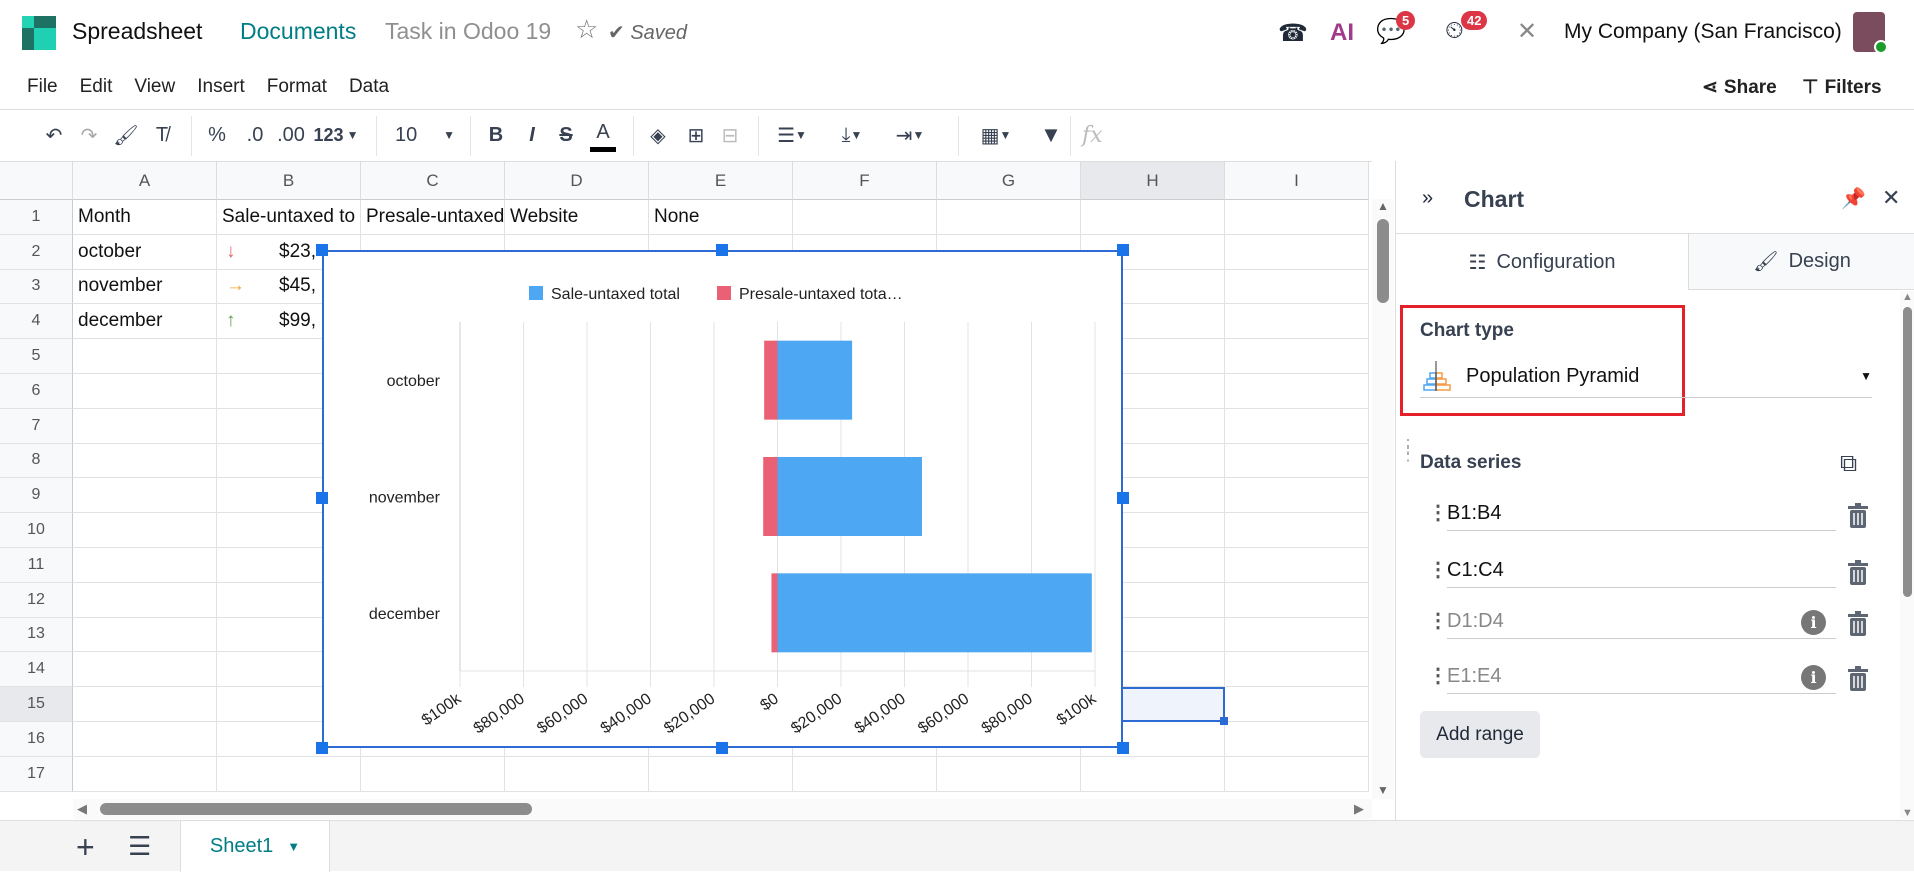 Image resolution: width=1914 pixels, height=872 pixels. I want to click on column-header-d: D, so click(577, 181).